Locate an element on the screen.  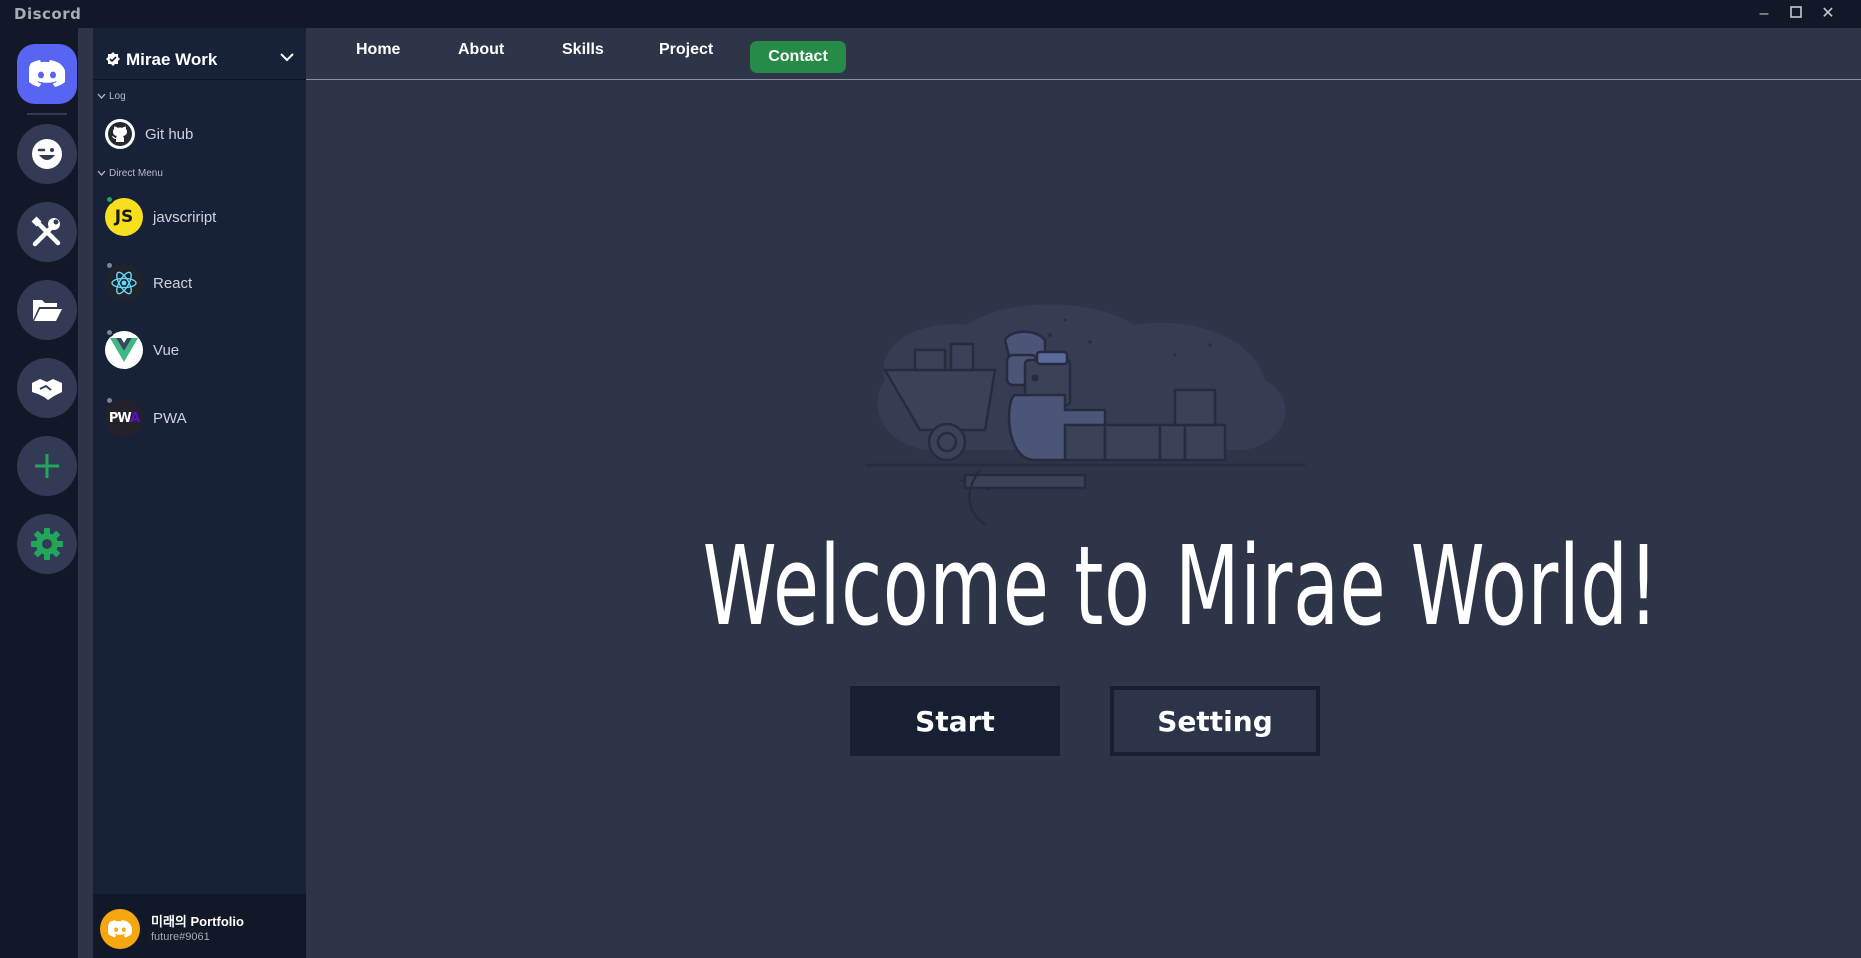
nav-contact-button: Contact is located at coordinates (798, 57).